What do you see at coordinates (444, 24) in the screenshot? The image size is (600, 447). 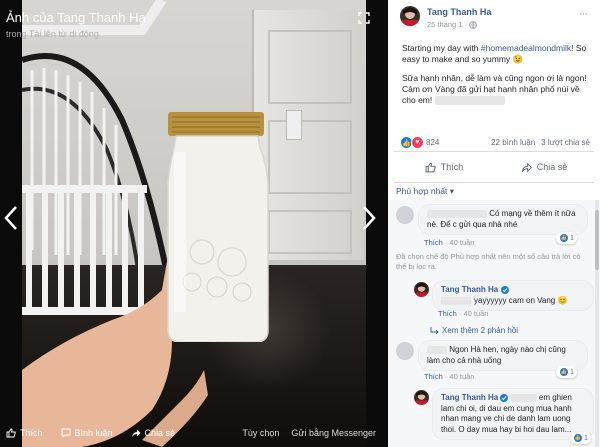 I see `post-date: 25 tháng 1` at bounding box center [444, 24].